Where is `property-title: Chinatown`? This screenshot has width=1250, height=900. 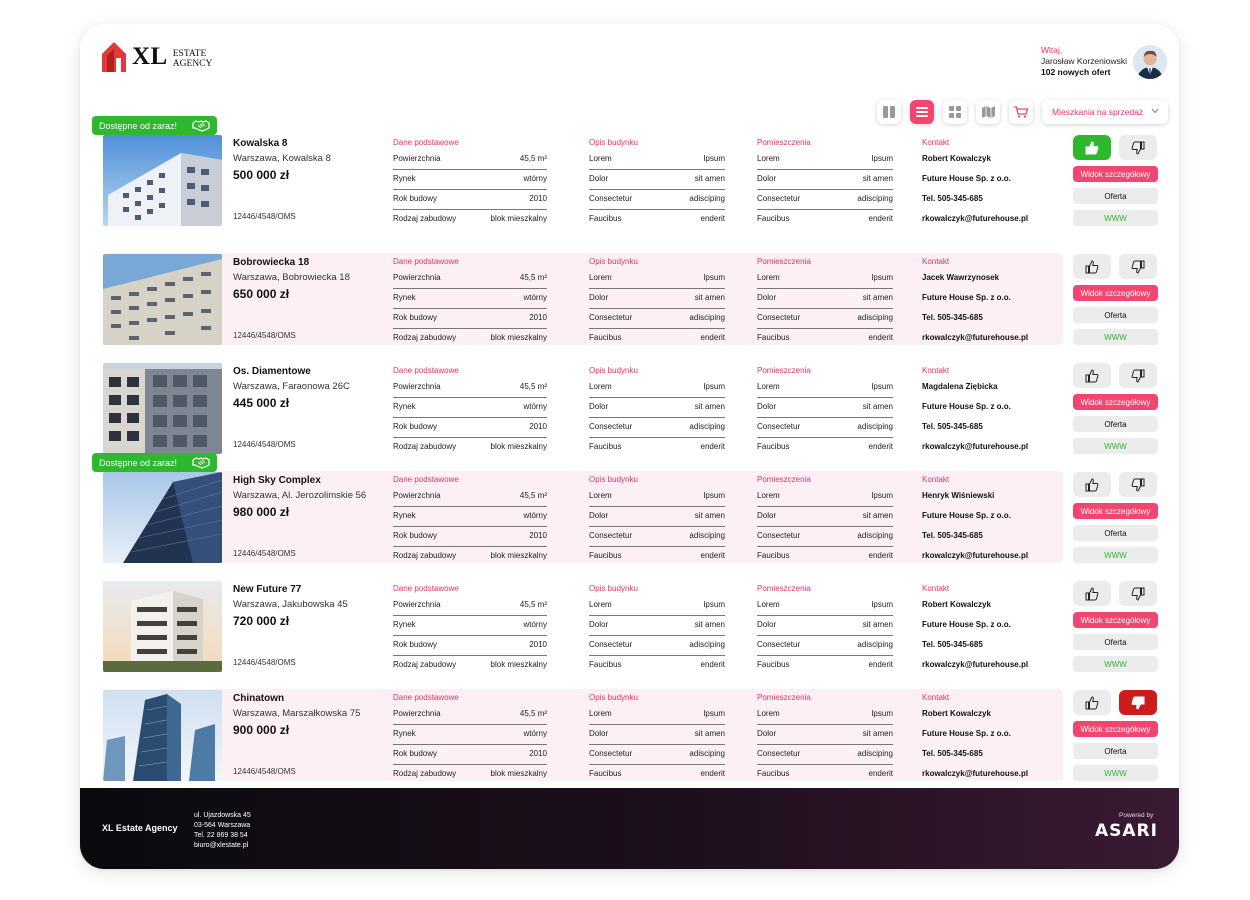
property-title: Chinatown is located at coordinates (258, 698).